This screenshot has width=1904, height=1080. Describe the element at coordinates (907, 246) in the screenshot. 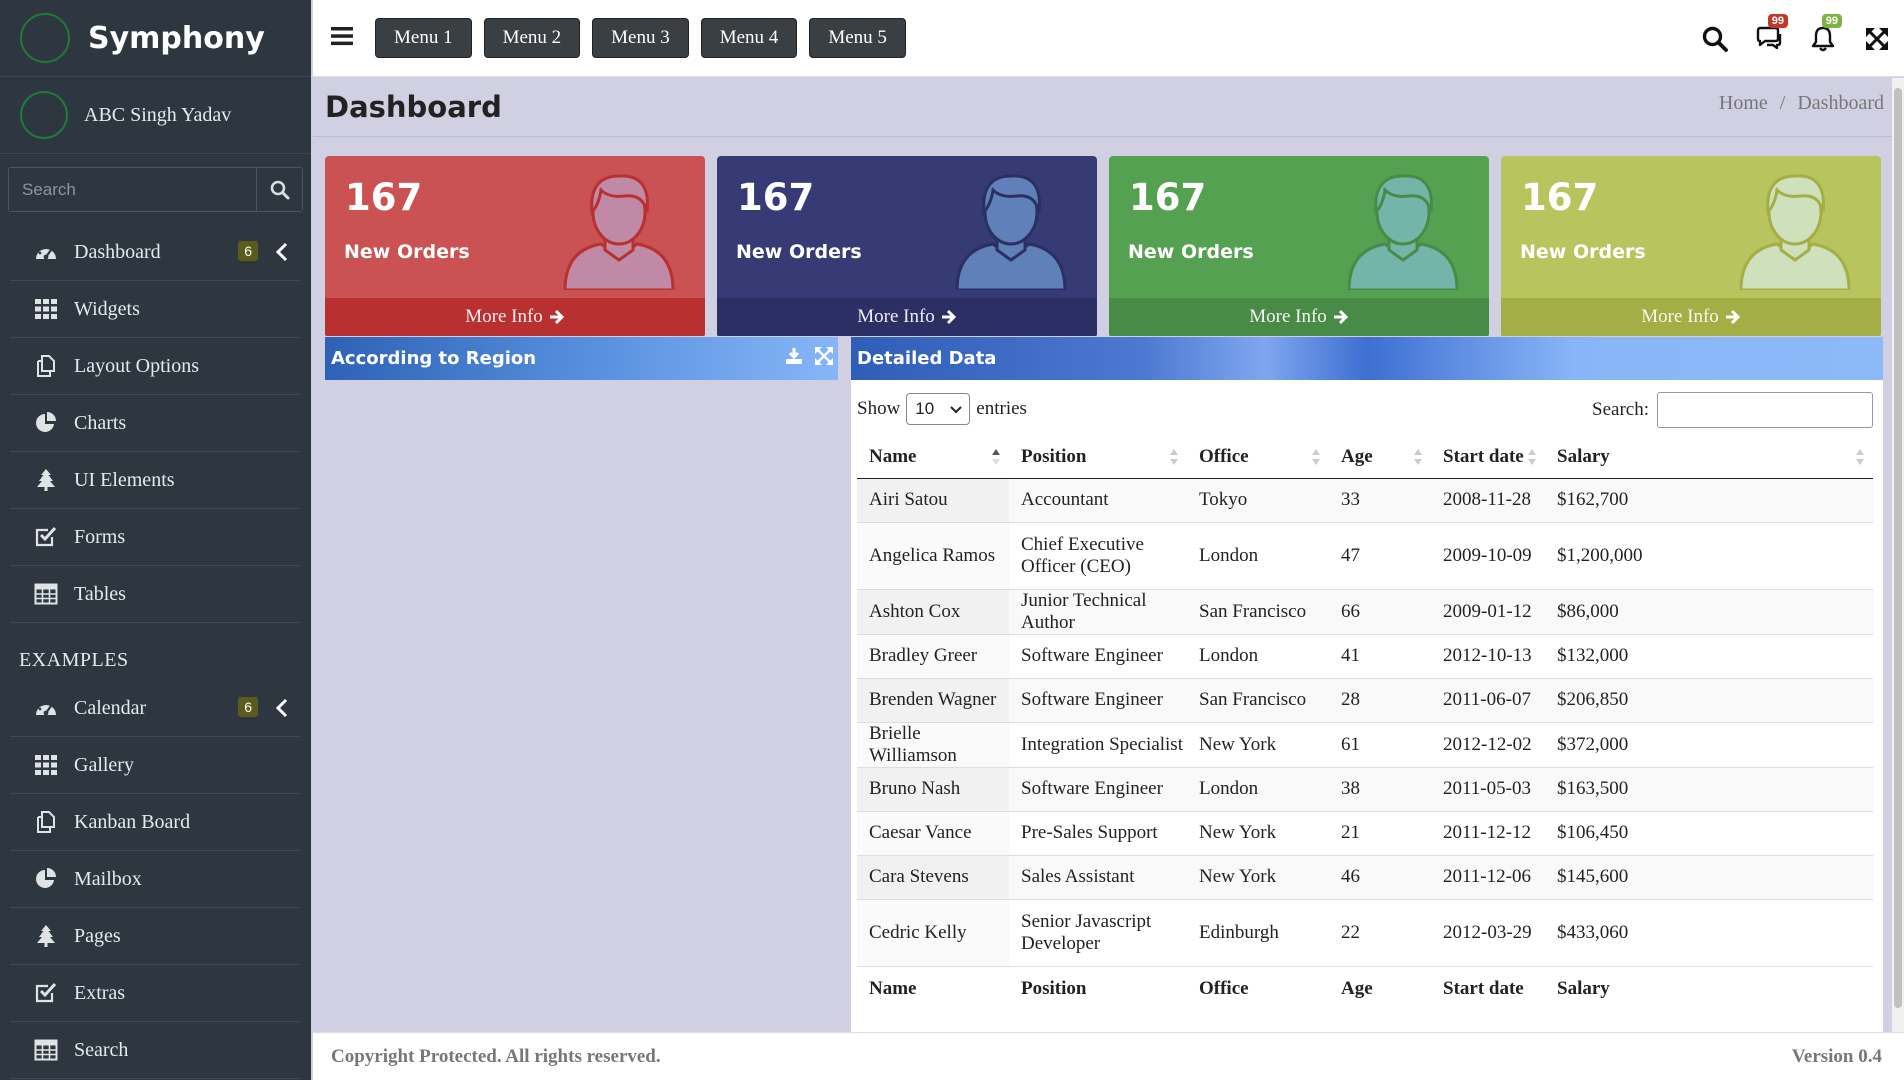

I see `stat-card: 167 New Orders More Info` at that location.